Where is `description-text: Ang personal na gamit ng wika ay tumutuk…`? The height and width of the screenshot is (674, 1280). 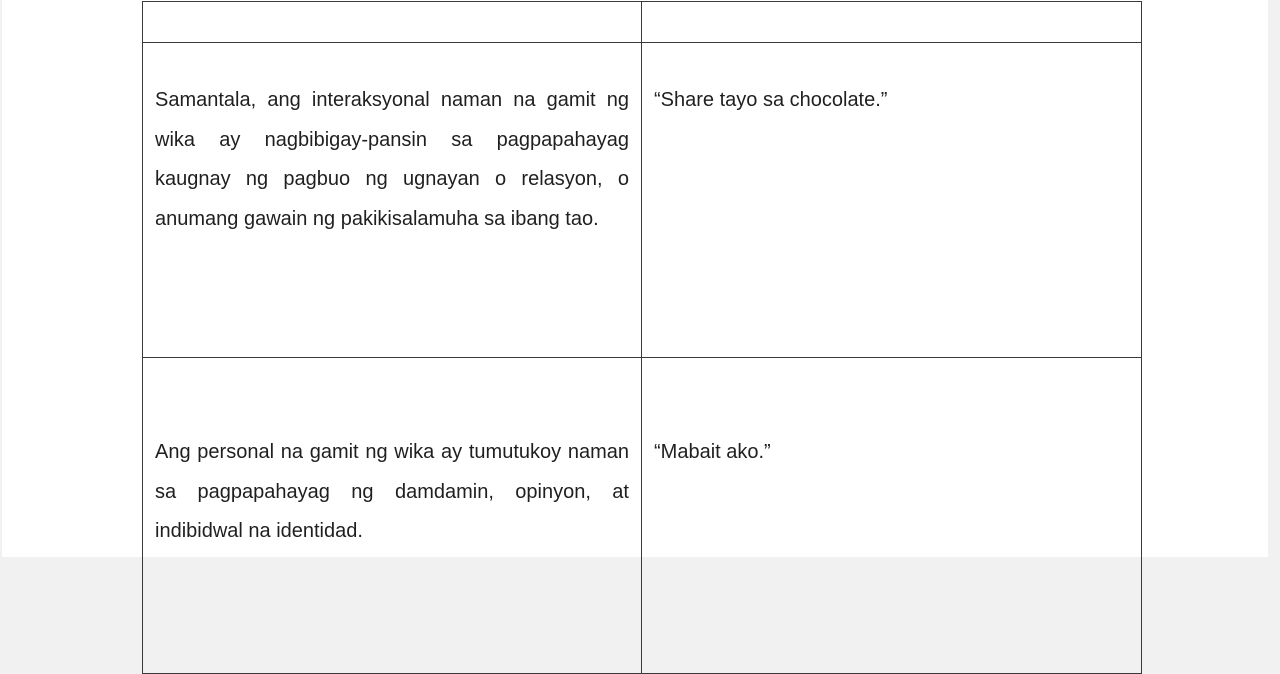
description-text: Ang personal na gamit ng wika ay tumutuk… is located at coordinates (392, 491).